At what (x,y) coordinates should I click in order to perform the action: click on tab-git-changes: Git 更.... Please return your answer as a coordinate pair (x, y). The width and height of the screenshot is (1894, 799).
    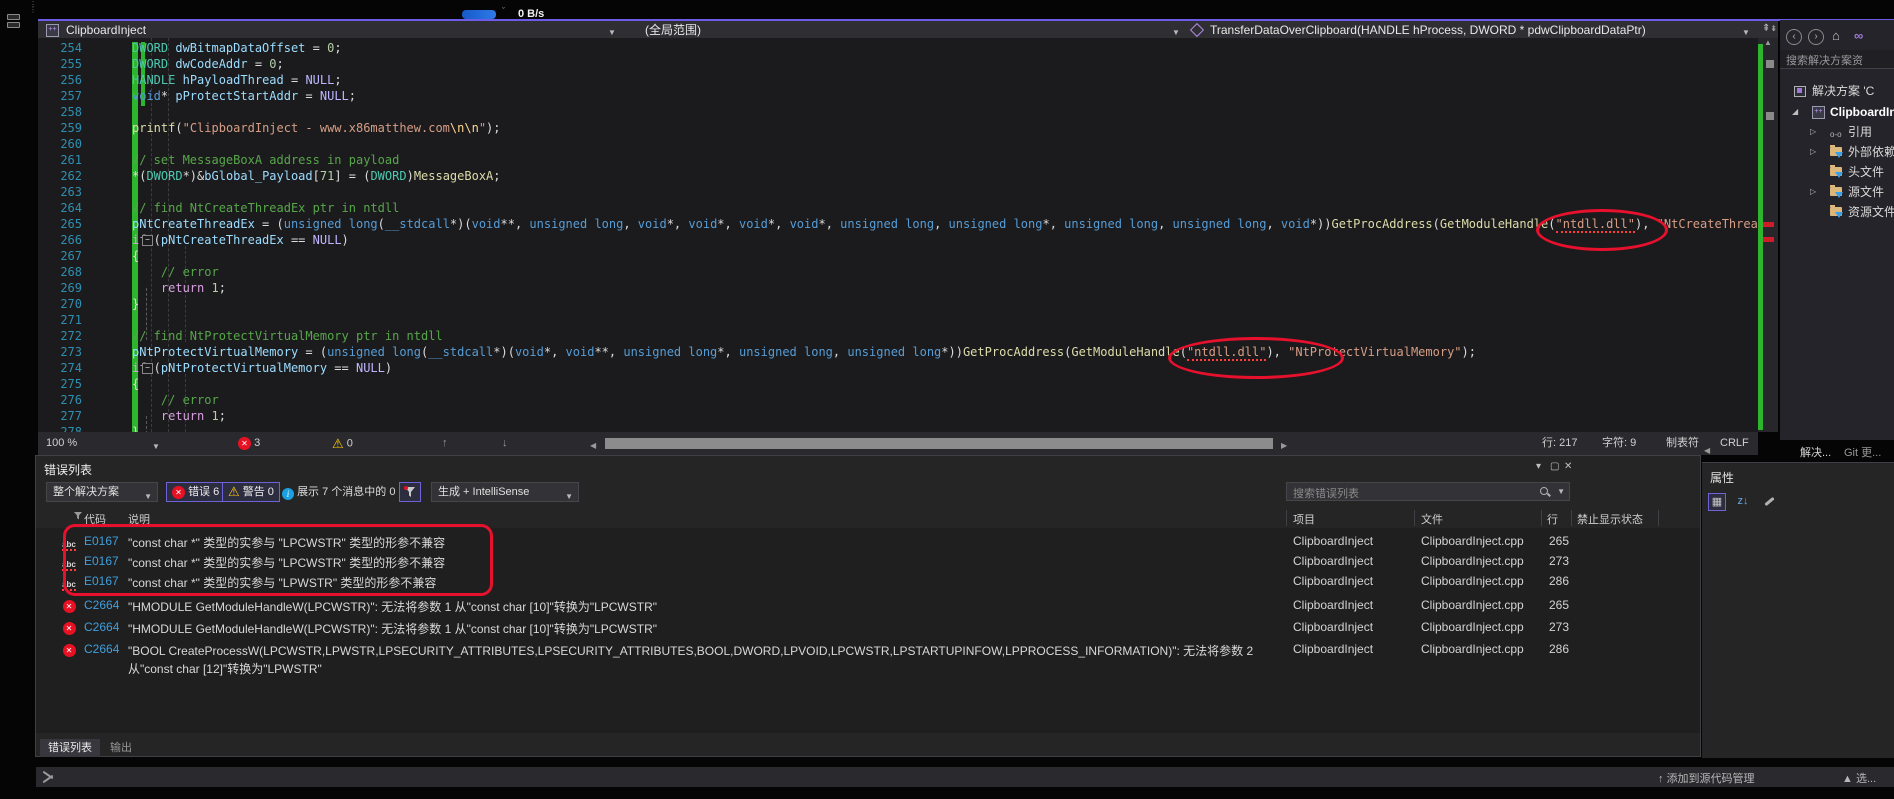
    Looking at the image, I should click on (1862, 452).